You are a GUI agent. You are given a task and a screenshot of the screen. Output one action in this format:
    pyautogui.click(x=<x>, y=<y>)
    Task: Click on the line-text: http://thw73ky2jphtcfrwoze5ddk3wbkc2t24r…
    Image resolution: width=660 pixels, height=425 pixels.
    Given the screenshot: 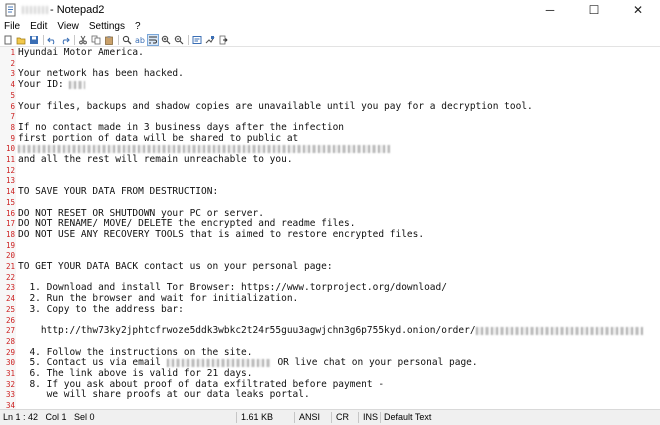 What is the action you would take?
    pyautogui.click(x=331, y=331)
    